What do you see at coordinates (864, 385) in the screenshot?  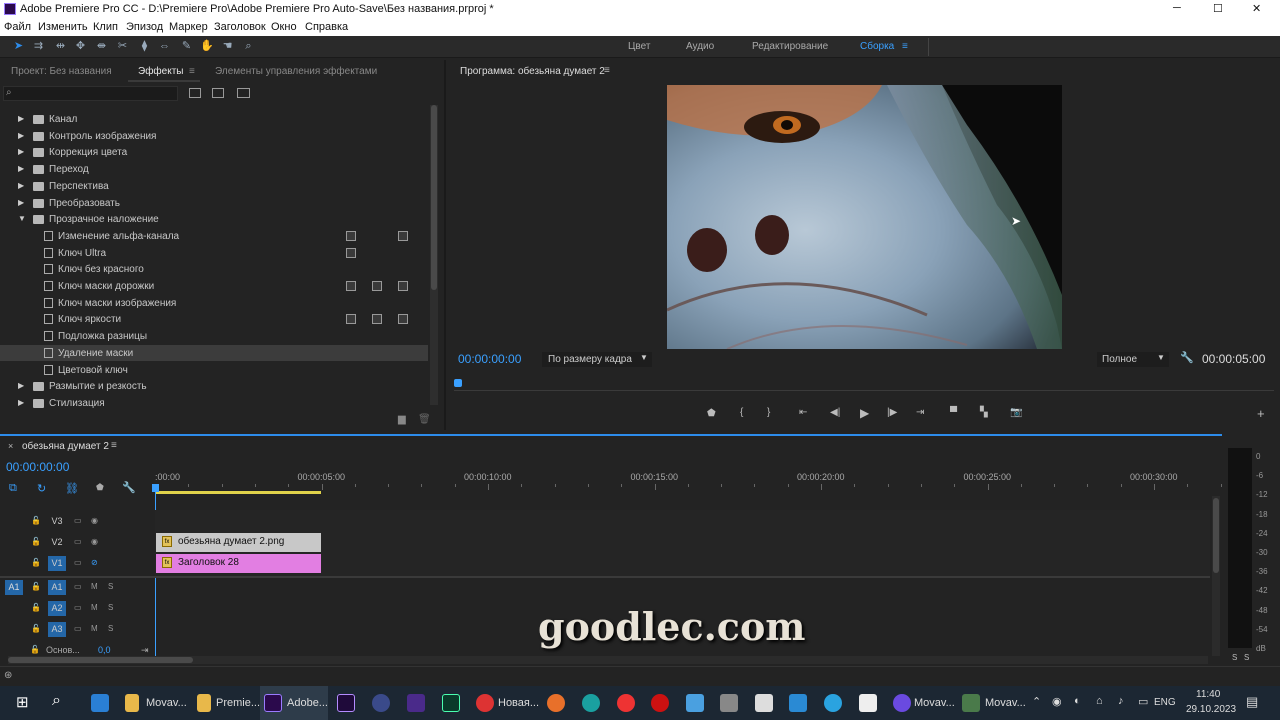 I see `program-scrub-bar` at bounding box center [864, 385].